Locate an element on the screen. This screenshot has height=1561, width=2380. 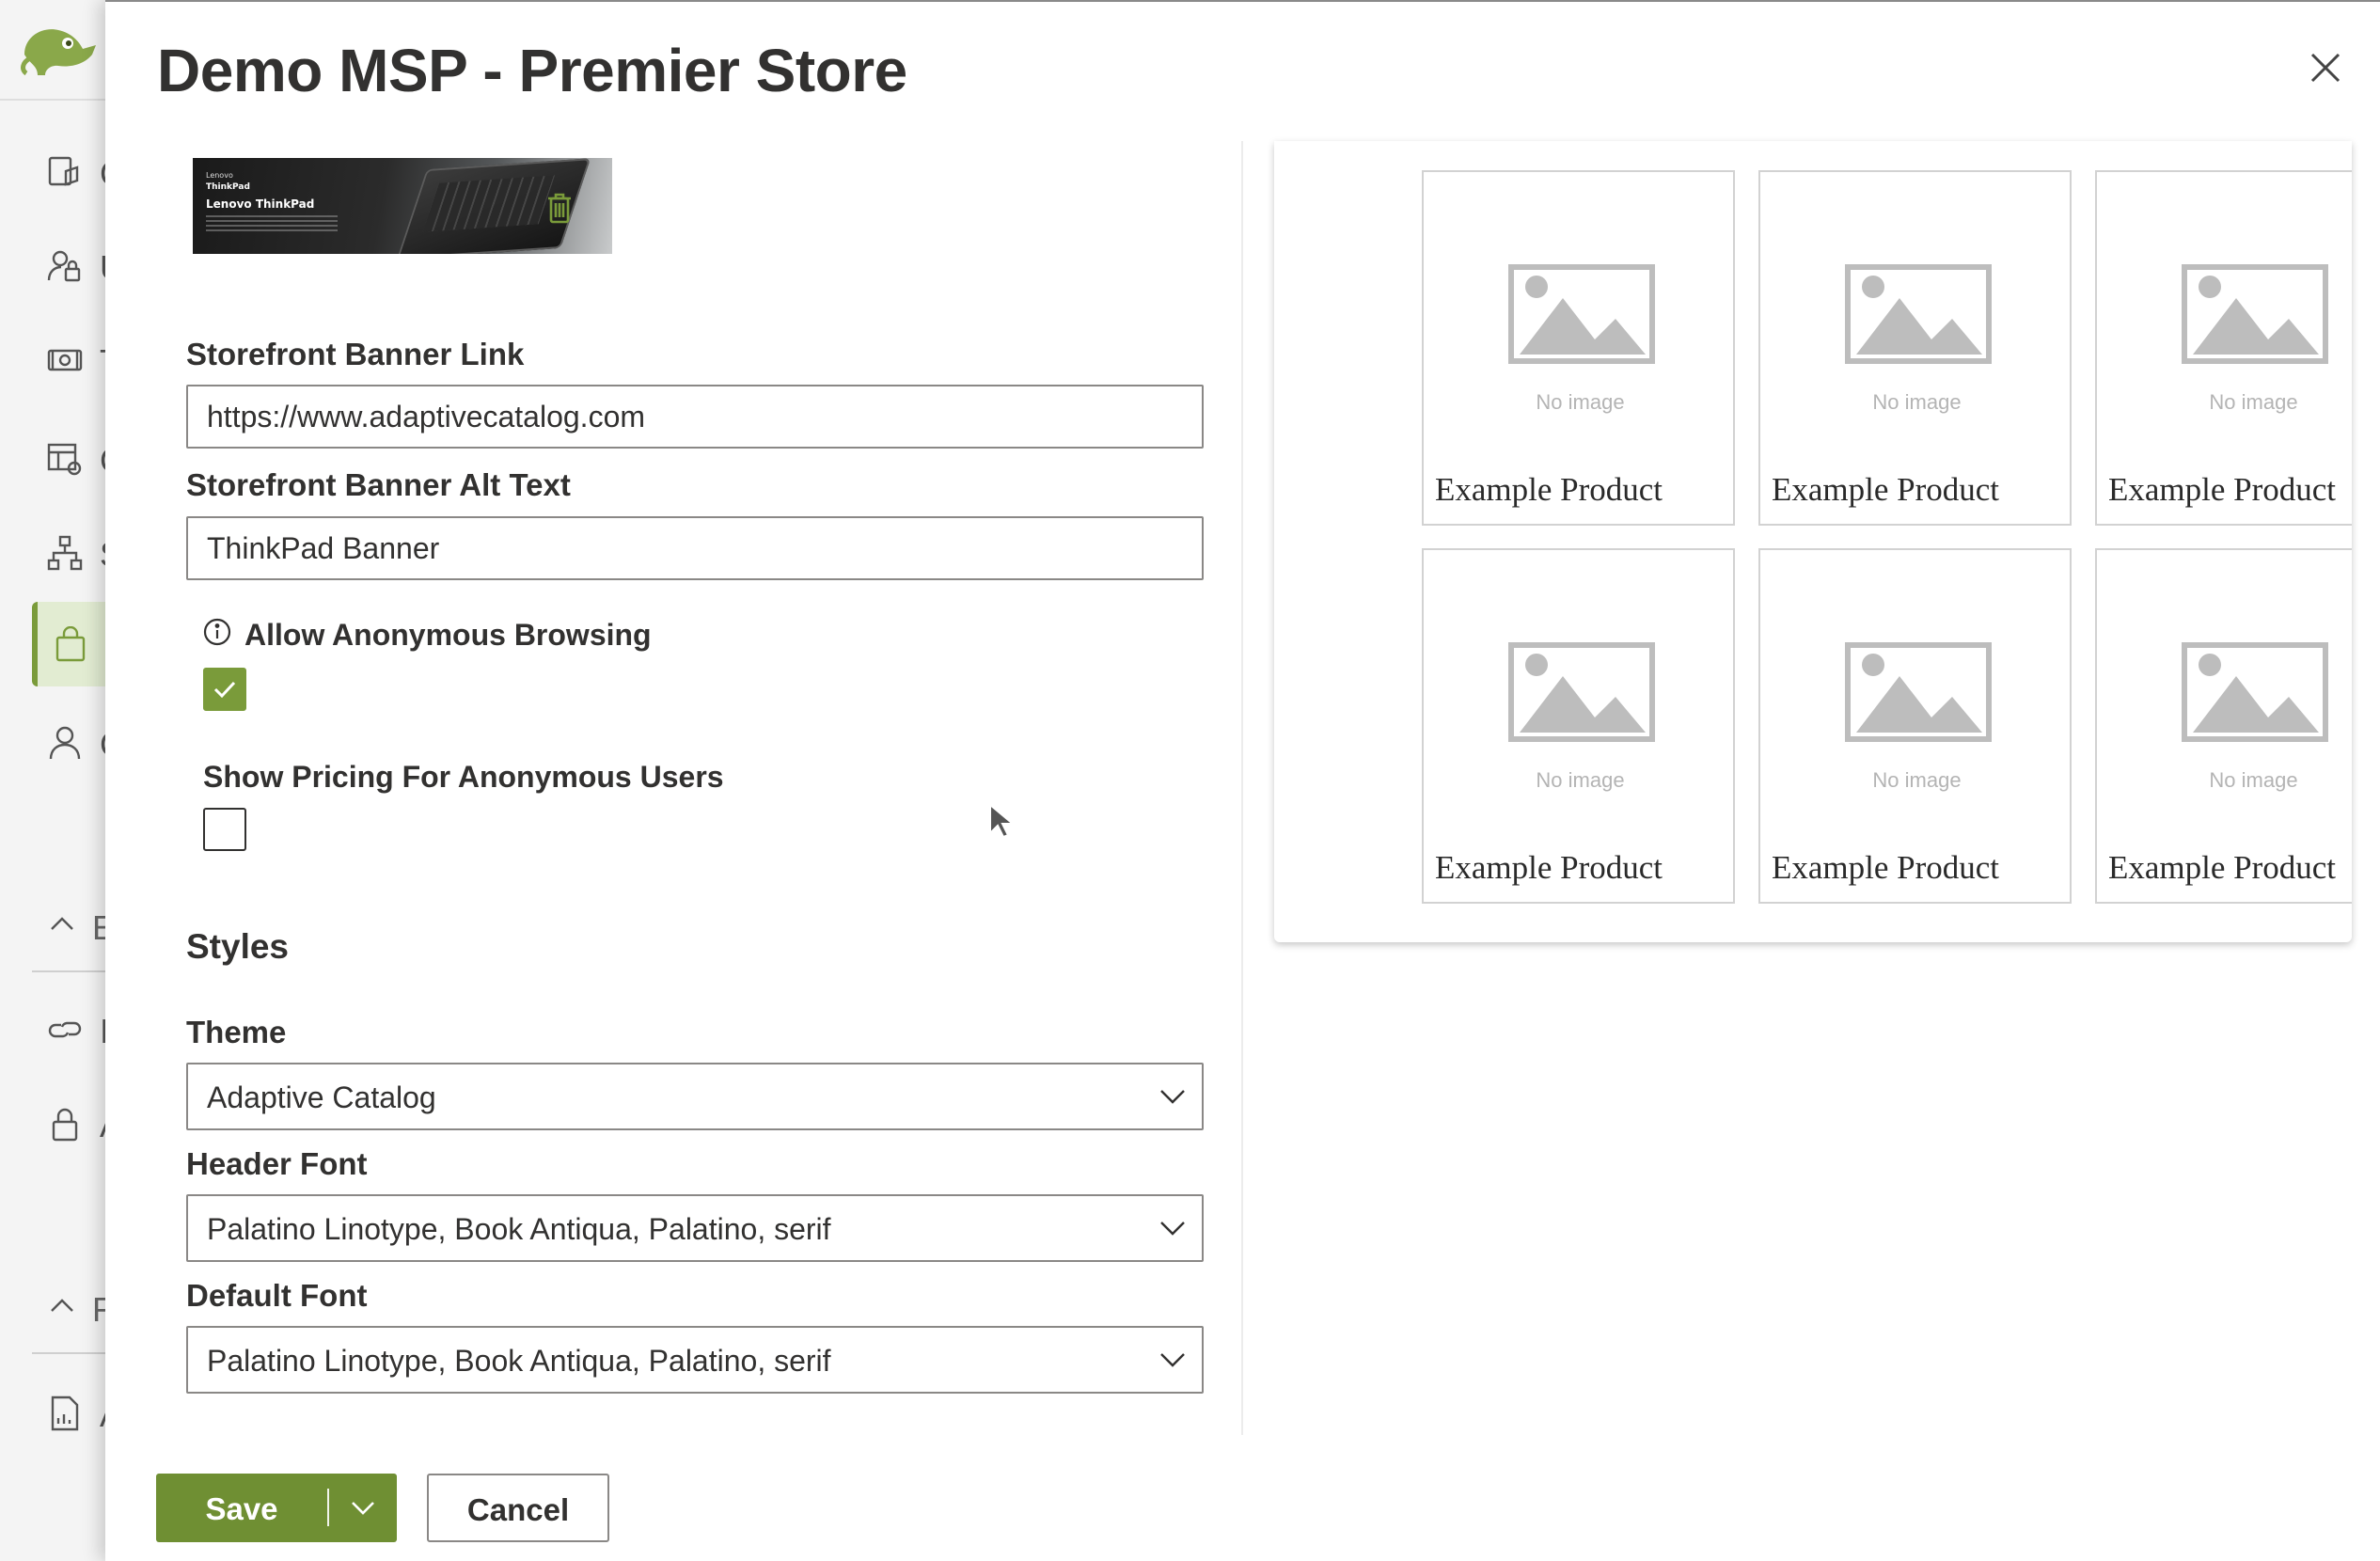
anonymous-pricing-checkbox is located at coordinates (224, 829).